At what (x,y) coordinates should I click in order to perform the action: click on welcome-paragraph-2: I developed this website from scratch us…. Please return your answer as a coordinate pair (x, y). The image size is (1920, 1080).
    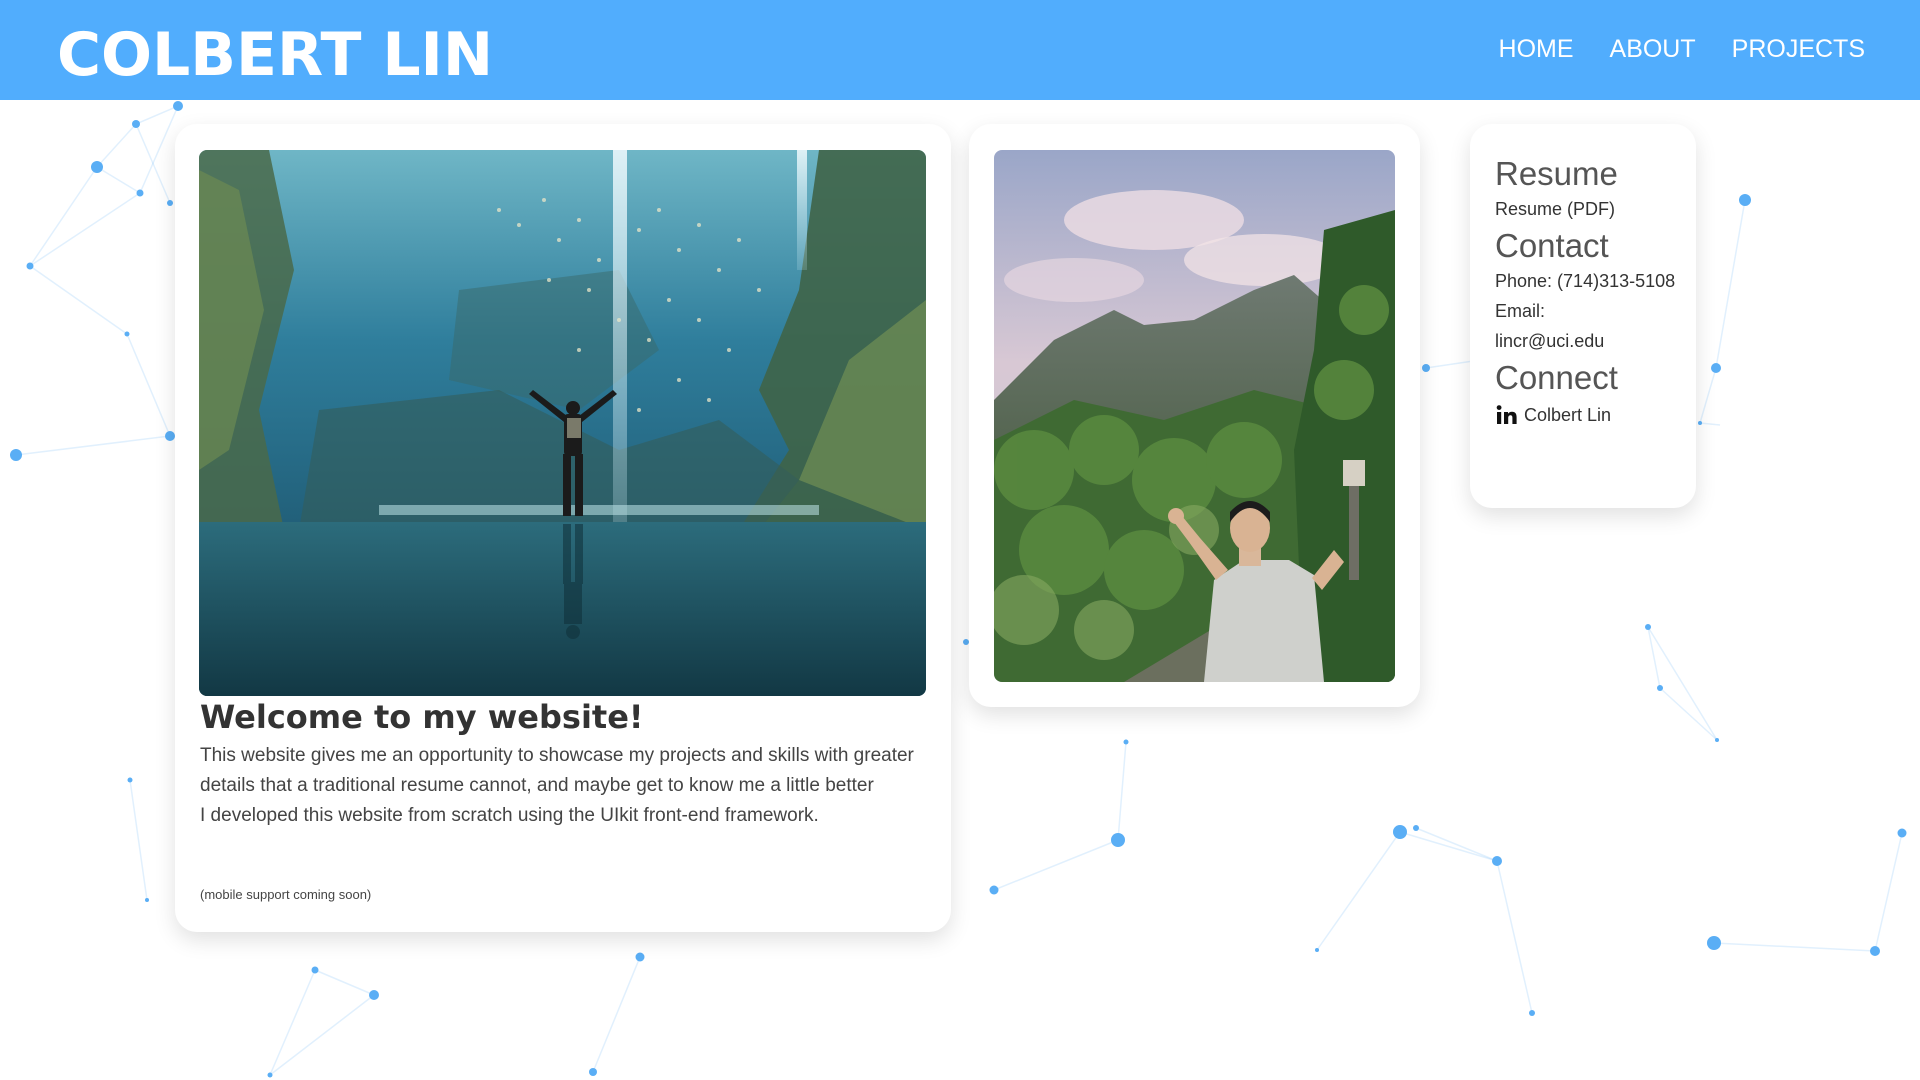
    Looking at the image, I should click on (509, 815).